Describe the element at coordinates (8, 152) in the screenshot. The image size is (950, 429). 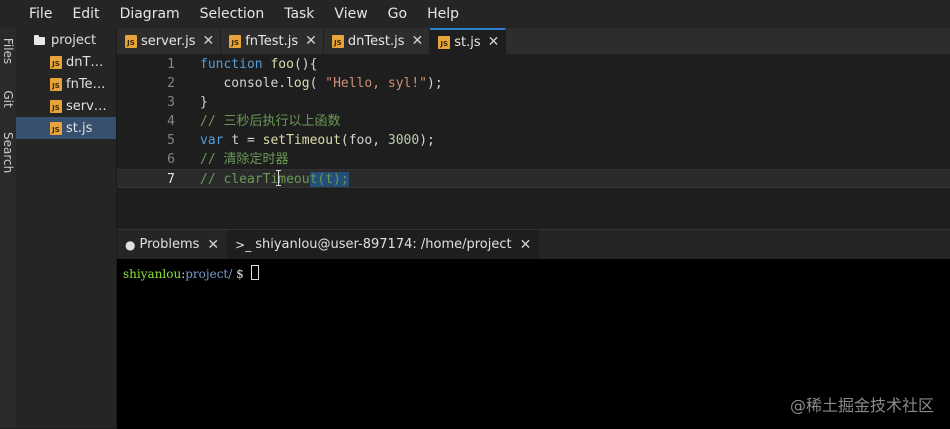
I see `activity-tab-search: Search` at that location.